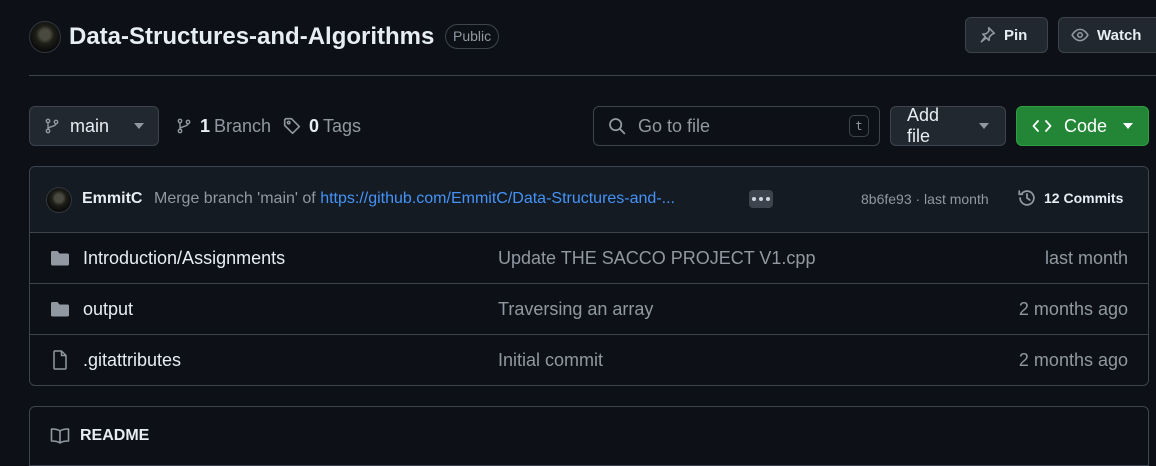  Describe the element at coordinates (1086, 125) in the screenshot. I see `code-label: Code` at that location.